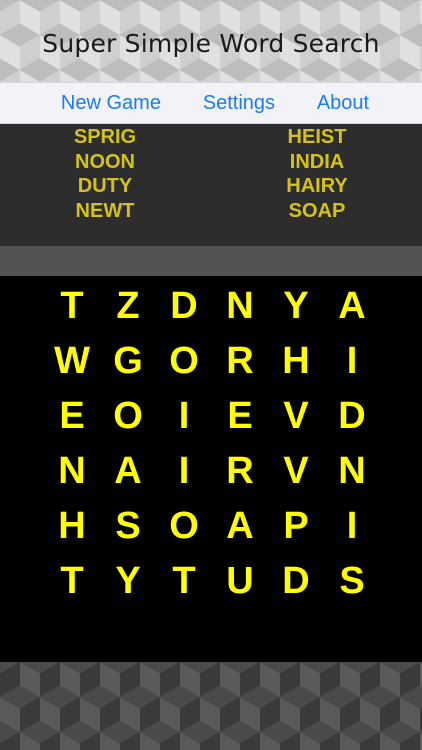 Image resolution: width=422 pixels, height=750 pixels. What do you see at coordinates (105, 161) in the screenshot?
I see `word-item: NOON` at bounding box center [105, 161].